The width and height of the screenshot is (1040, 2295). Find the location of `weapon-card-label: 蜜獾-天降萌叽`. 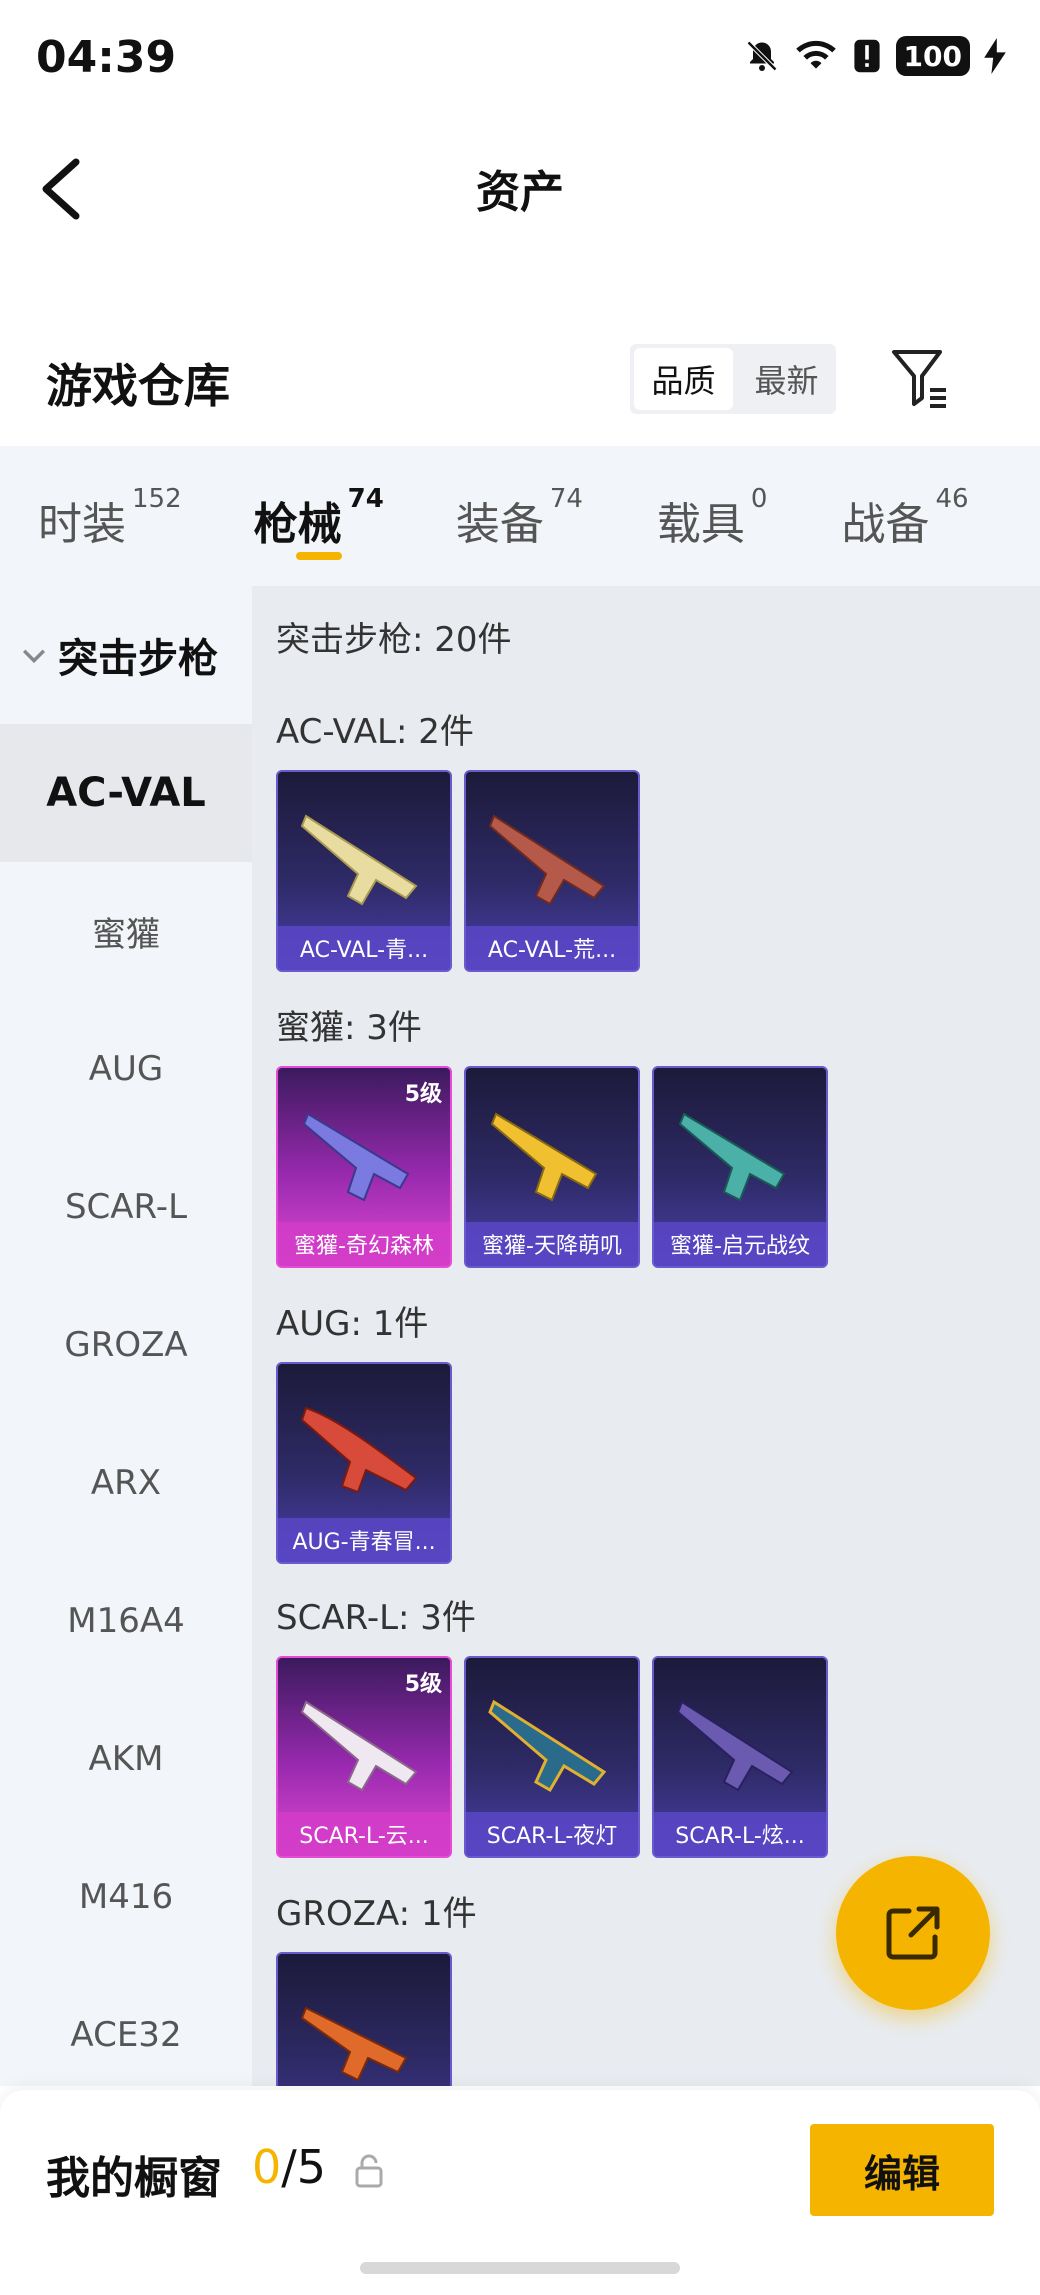

weapon-card-label: 蜜獾-天降萌叽 is located at coordinates (552, 1244).